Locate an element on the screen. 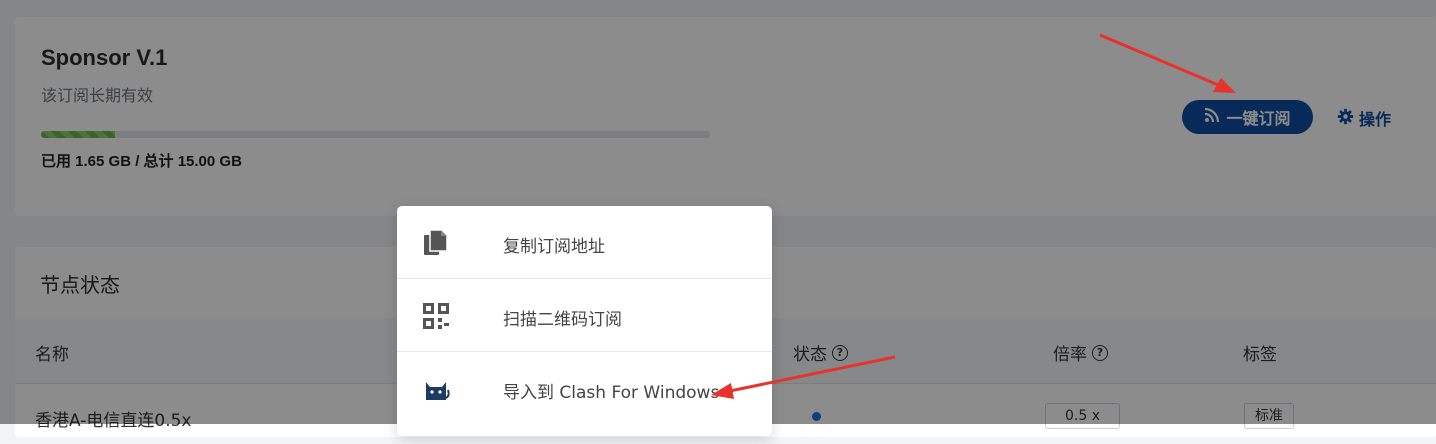 The width and height of the screenshot is (1436, 444). menu-item-label: 导入到 Clash For Windows is located at coordinates (611, 393).